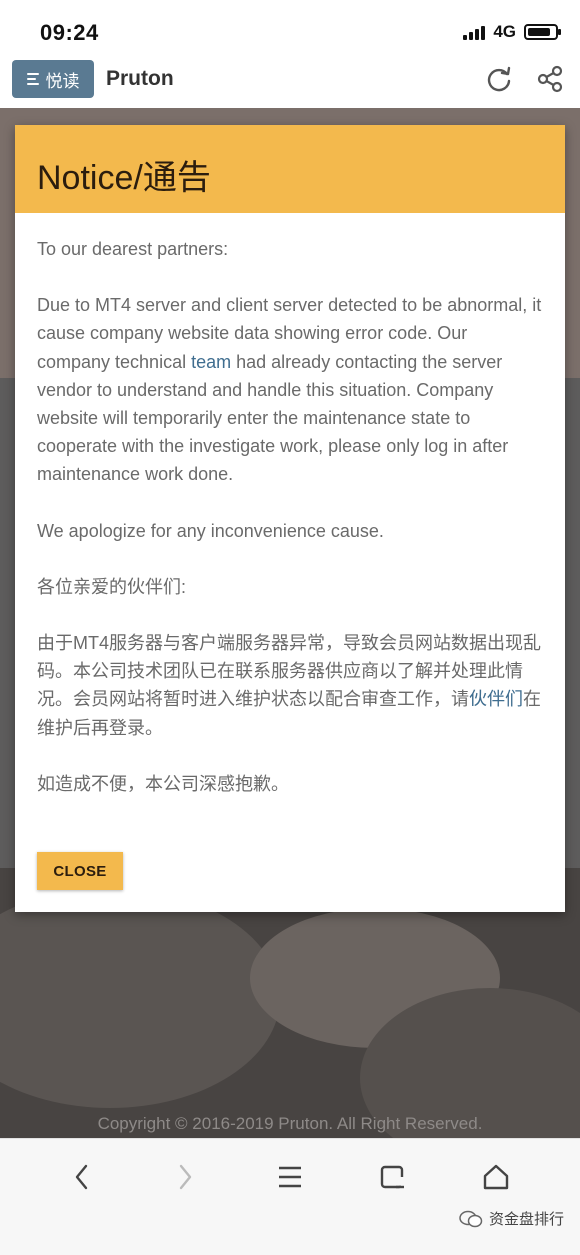 The image size is (580, 1255). What do you see at coordinates (471, 1218) in the screenshot?
I see `chat-bubble-icon` at bounding box center [471, 1218].